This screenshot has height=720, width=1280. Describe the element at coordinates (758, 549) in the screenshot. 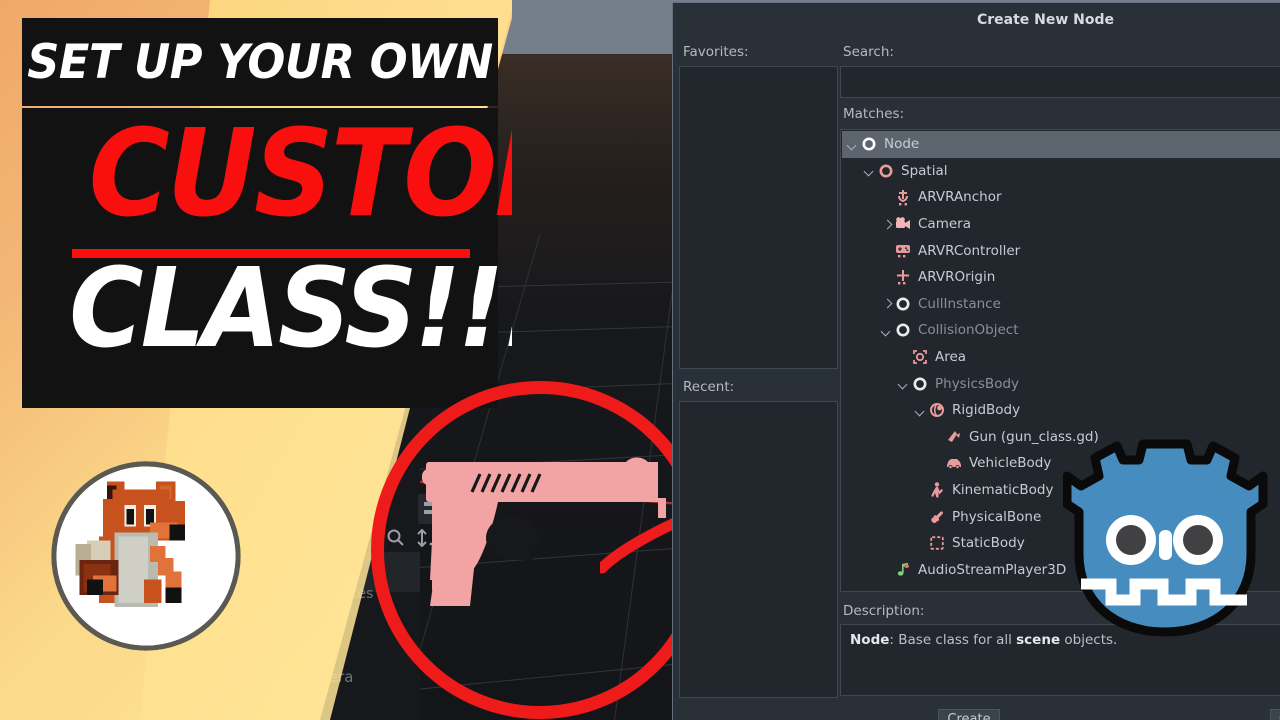

I see `recent-list` at that location.